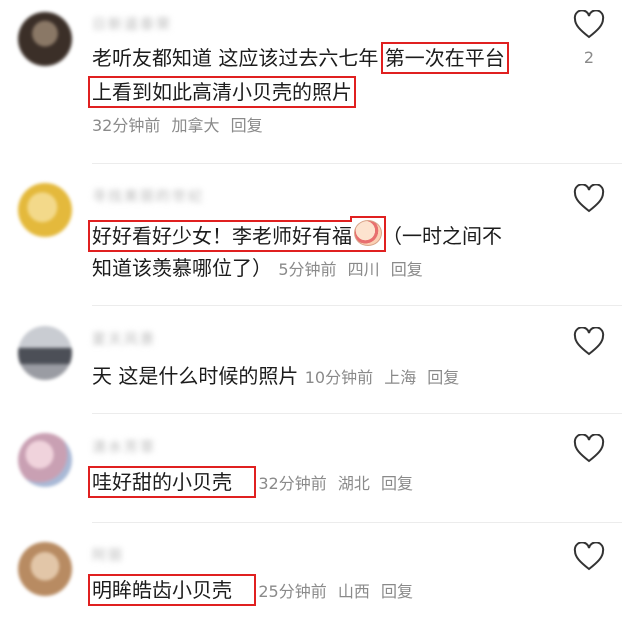  Describe the element at coordinates (222, 236) in the screenshot. I see `highlighted-text-content: 好好看好少女！李老师好有福` at that location.